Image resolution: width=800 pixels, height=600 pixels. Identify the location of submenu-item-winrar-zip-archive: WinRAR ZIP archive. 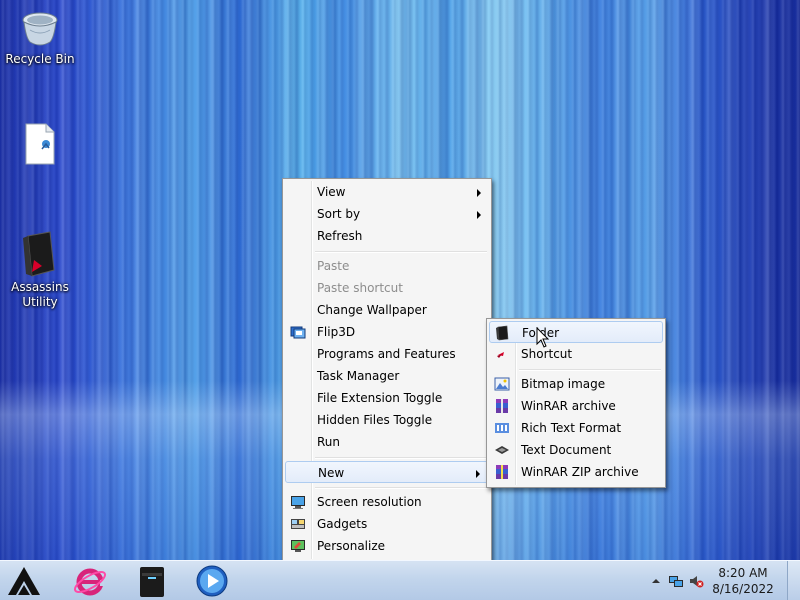
(576, 472).